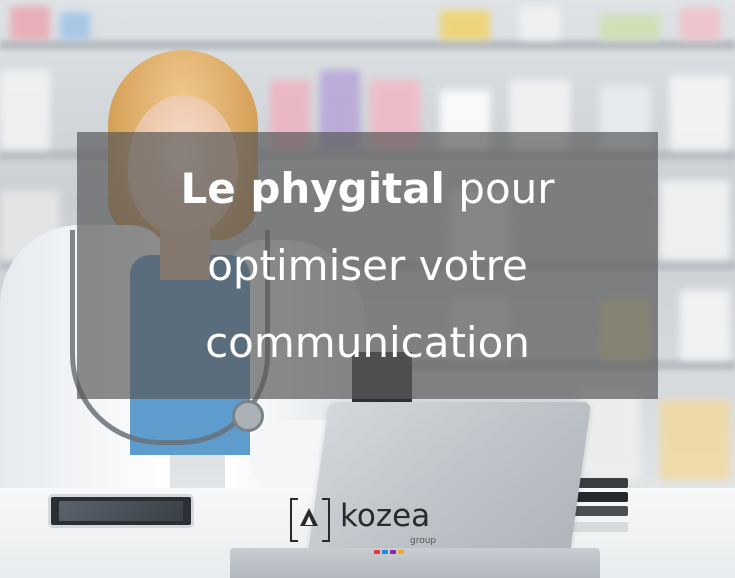 The image size is (735, 578). I want to click on tablet-screen, so click(121, 511).